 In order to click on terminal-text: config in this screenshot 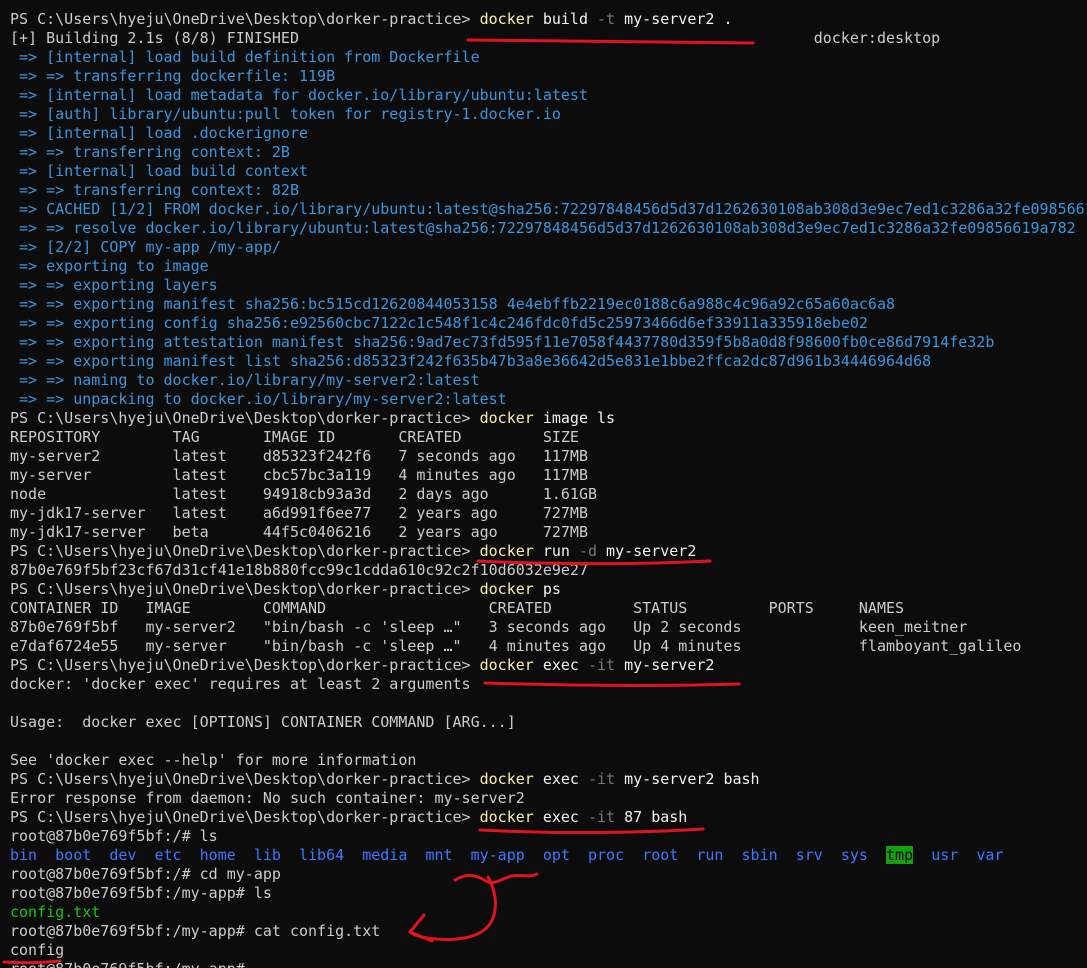, I will do `click(37, 950)`.